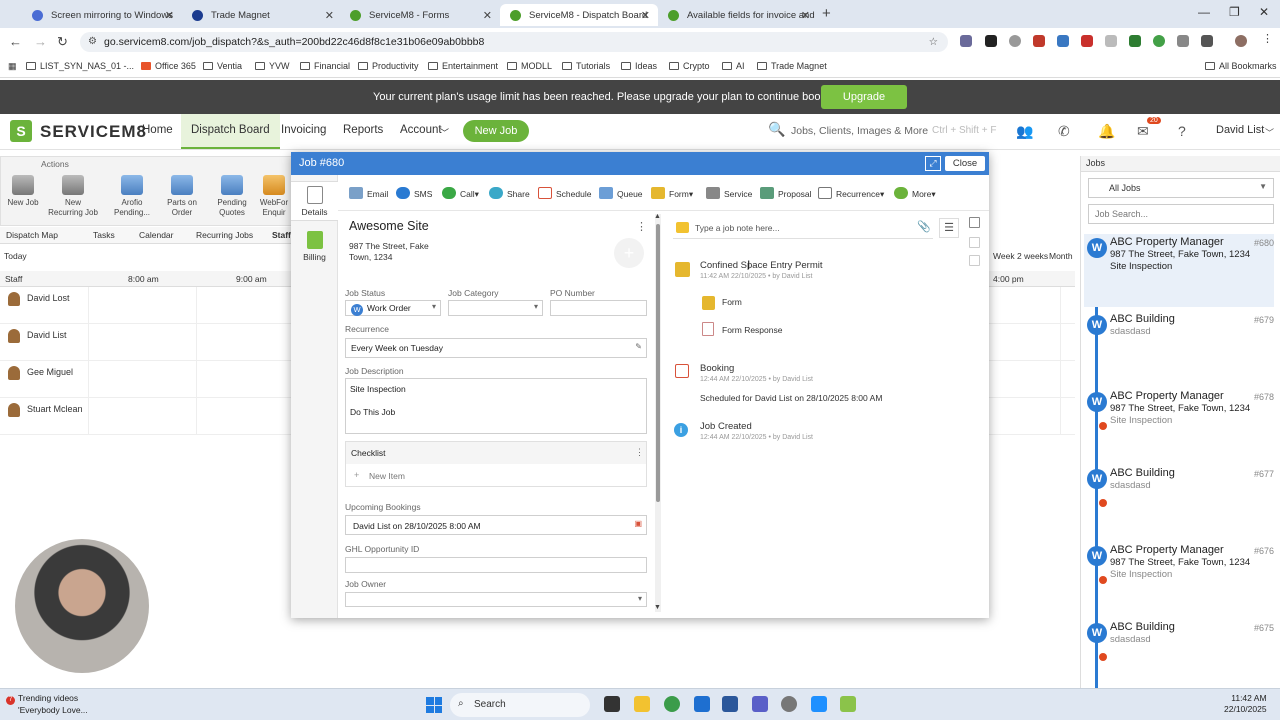 Image resolution: width=1280 pixels, height=720 pixels. Describe the element at coordinates (15, 256) in the screenshot. I see `today-button: Today` at that location.